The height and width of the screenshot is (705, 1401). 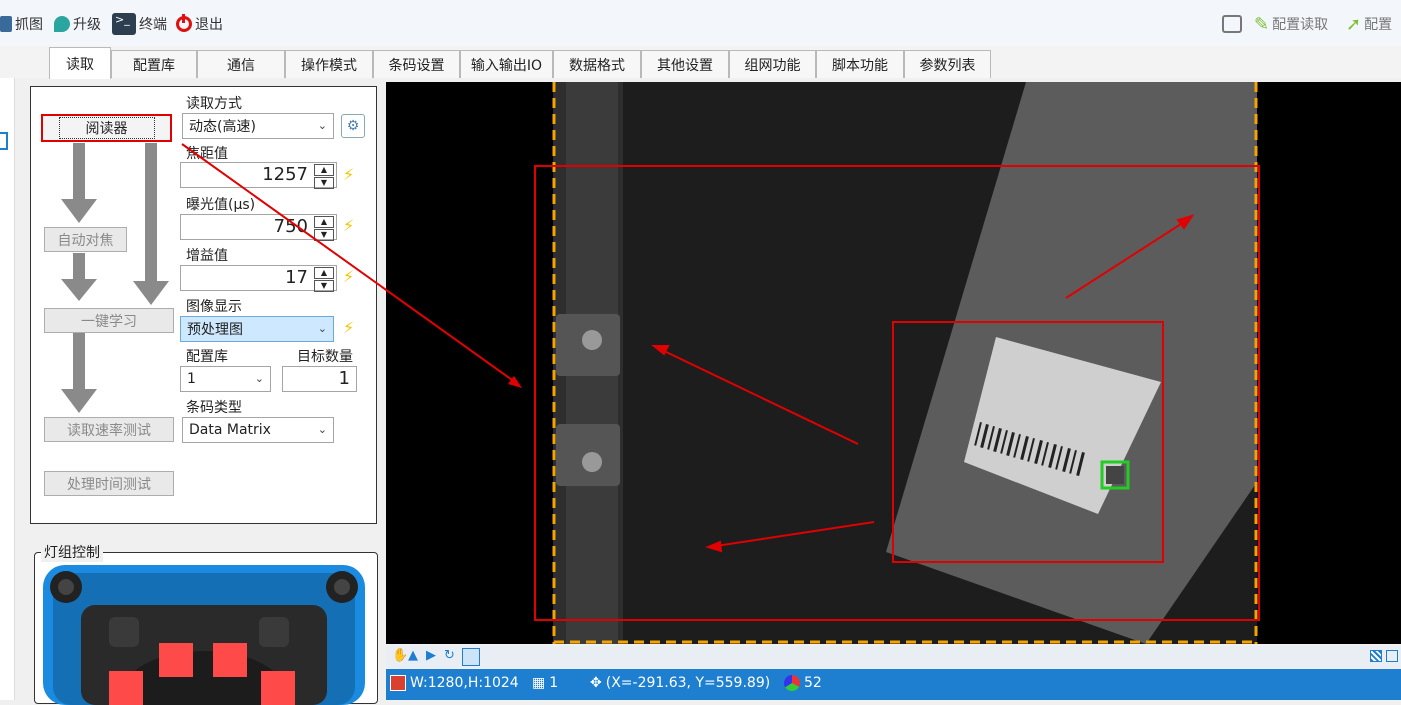 I want to click on printer-icon, so click(x=1232, y=24).